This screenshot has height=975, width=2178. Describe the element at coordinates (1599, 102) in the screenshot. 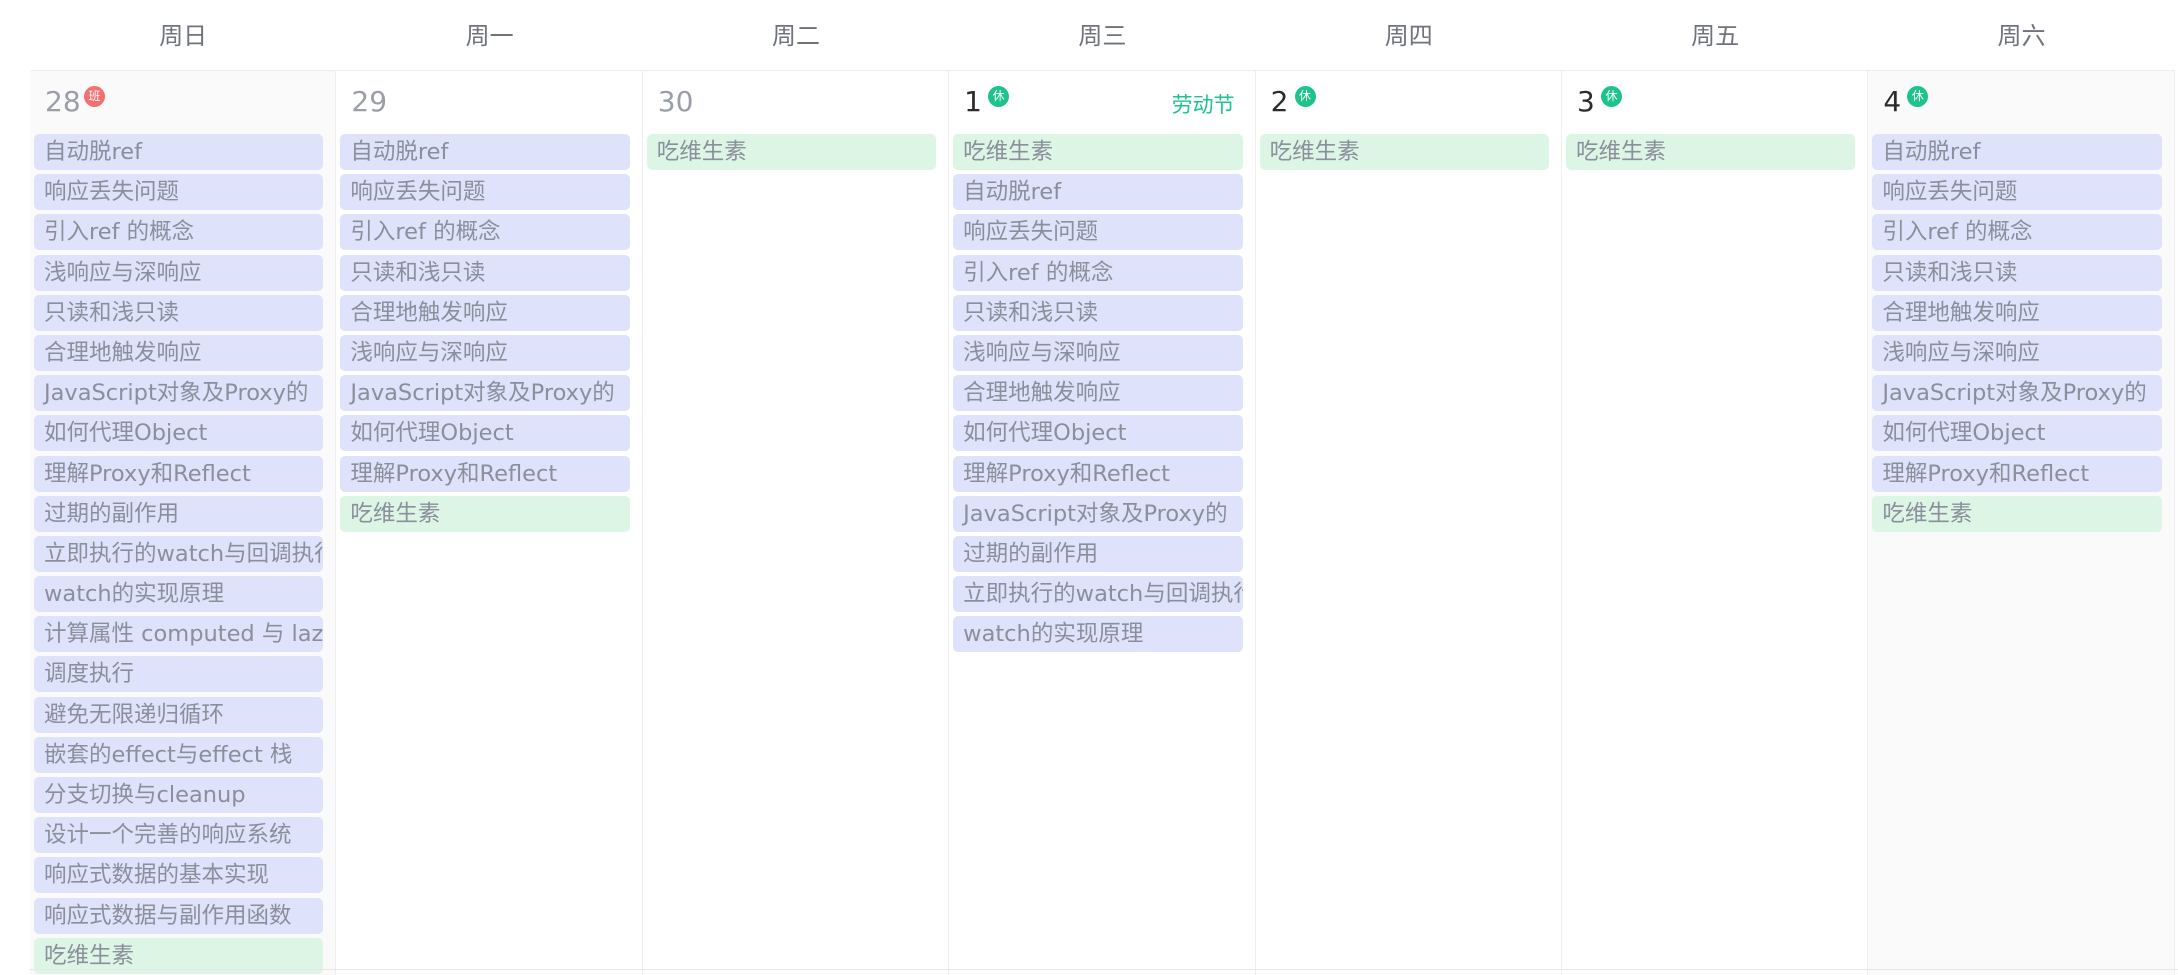

I see `day-number: 3休` at that location.